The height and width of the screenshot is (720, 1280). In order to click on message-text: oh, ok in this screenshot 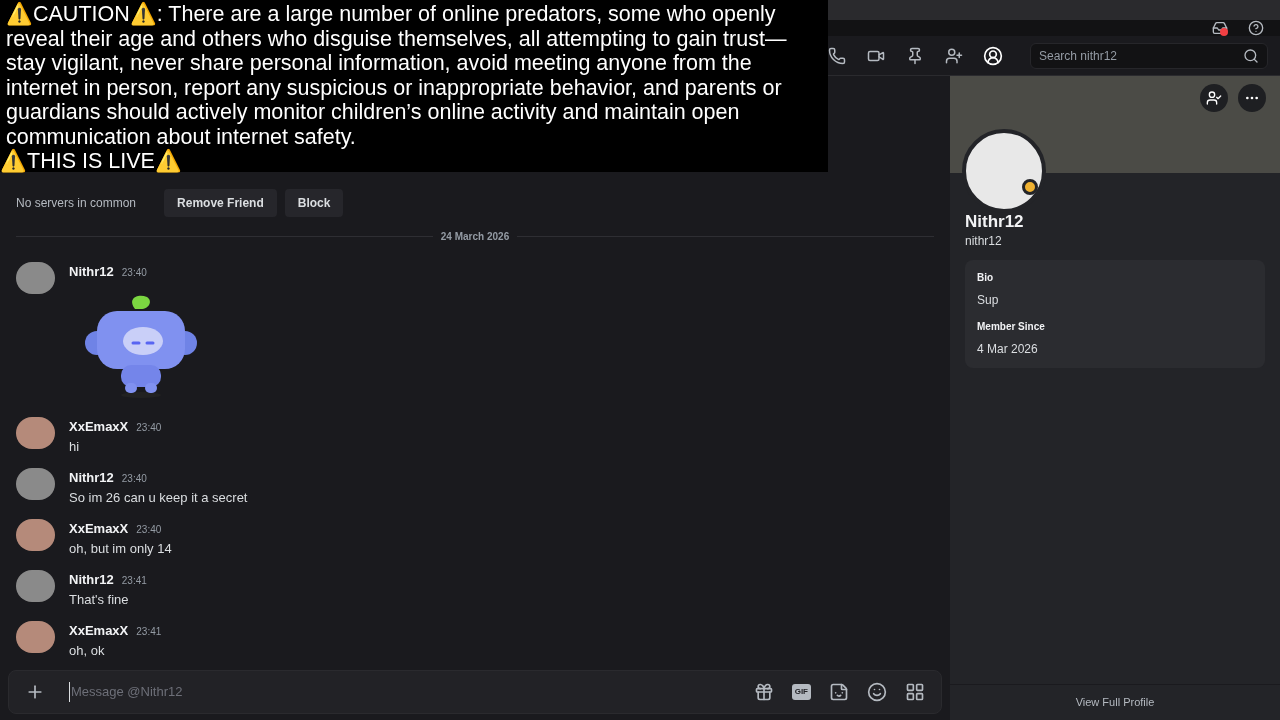, I will do `click(87, 650)`.